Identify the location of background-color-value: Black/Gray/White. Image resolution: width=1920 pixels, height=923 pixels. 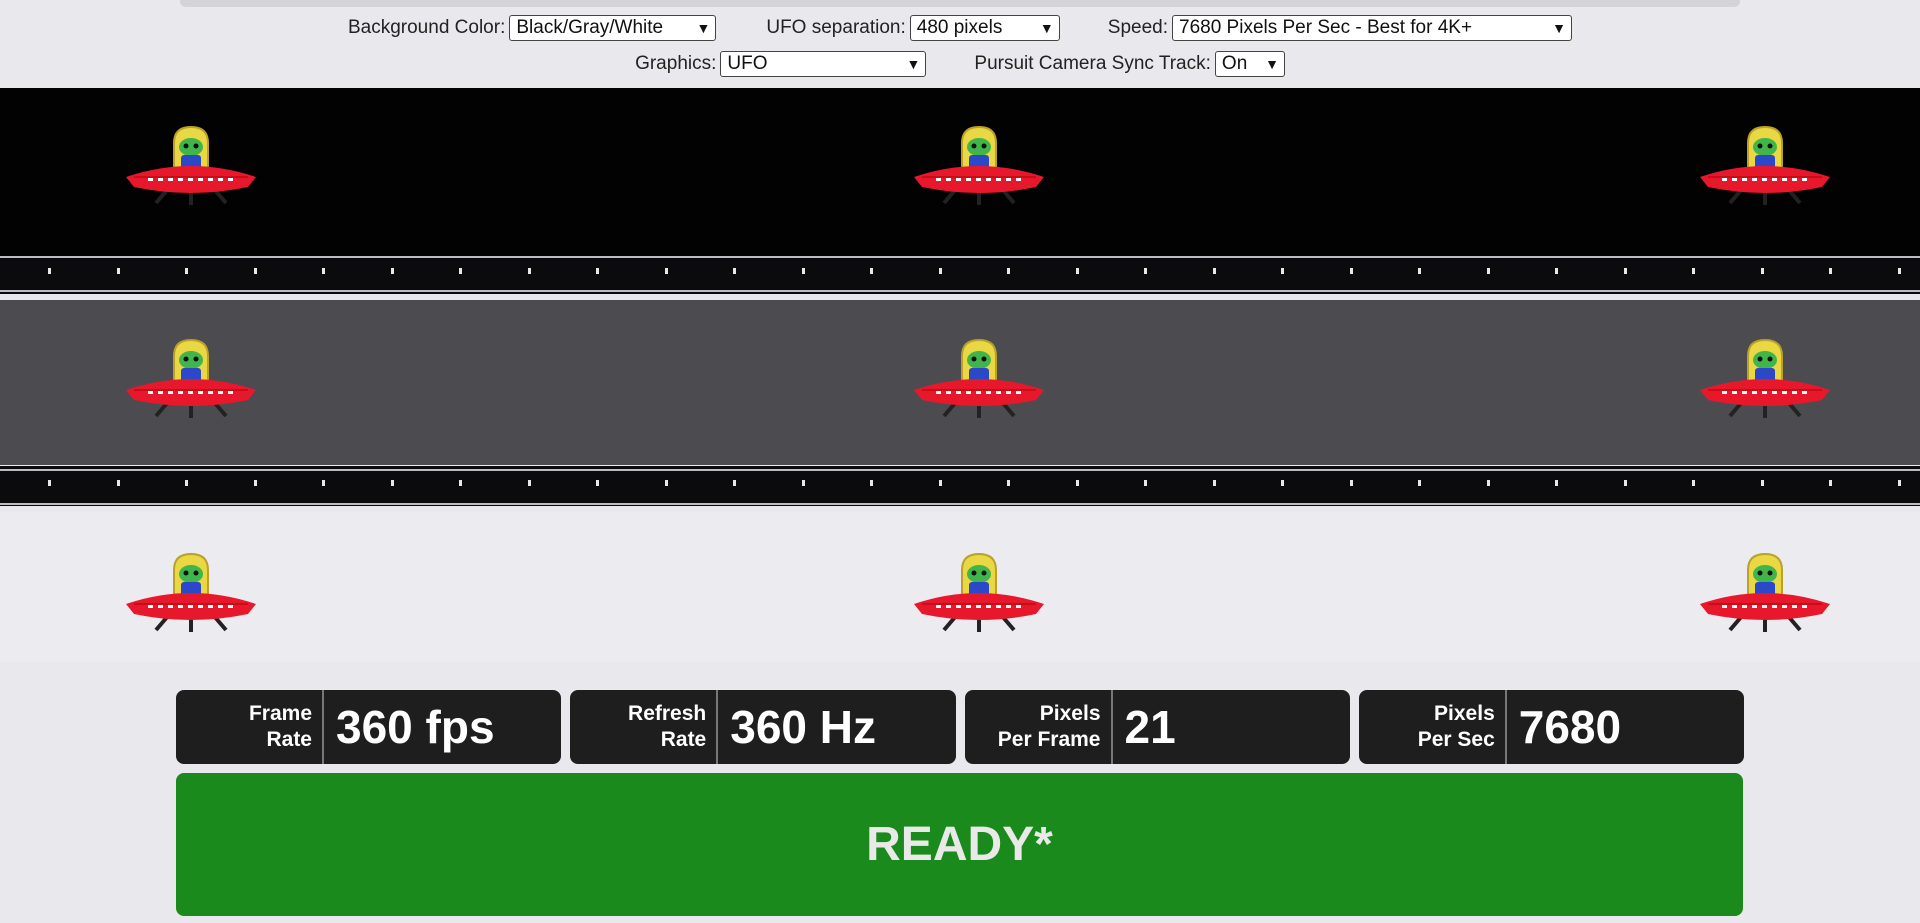
(590, 27).